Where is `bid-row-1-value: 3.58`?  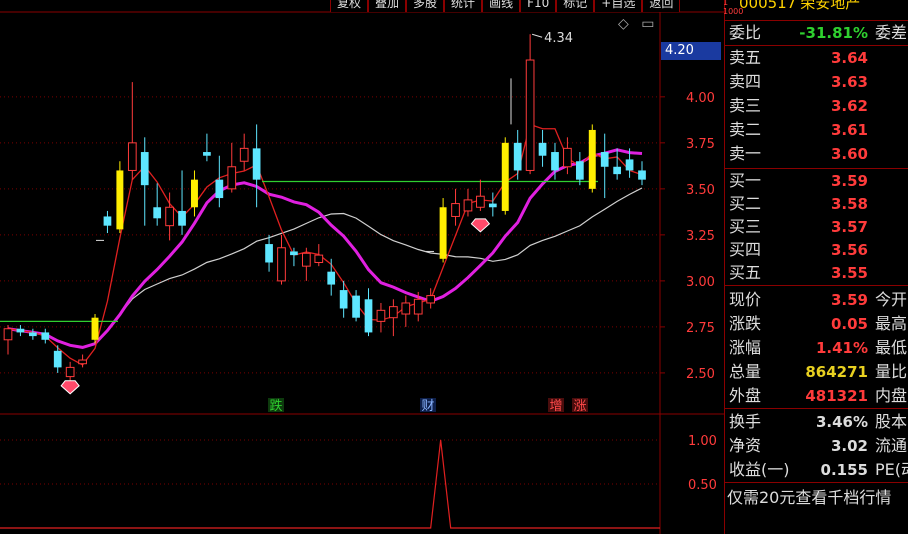
bid-row-1-value: 3.58 is located at coordinates (849, 204).